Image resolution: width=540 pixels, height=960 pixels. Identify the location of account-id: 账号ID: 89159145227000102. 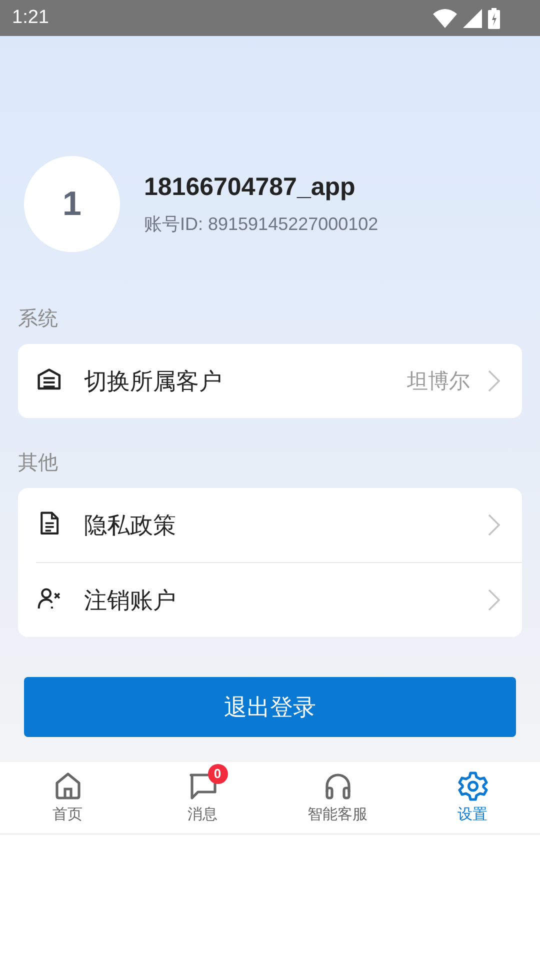
(261, 224).